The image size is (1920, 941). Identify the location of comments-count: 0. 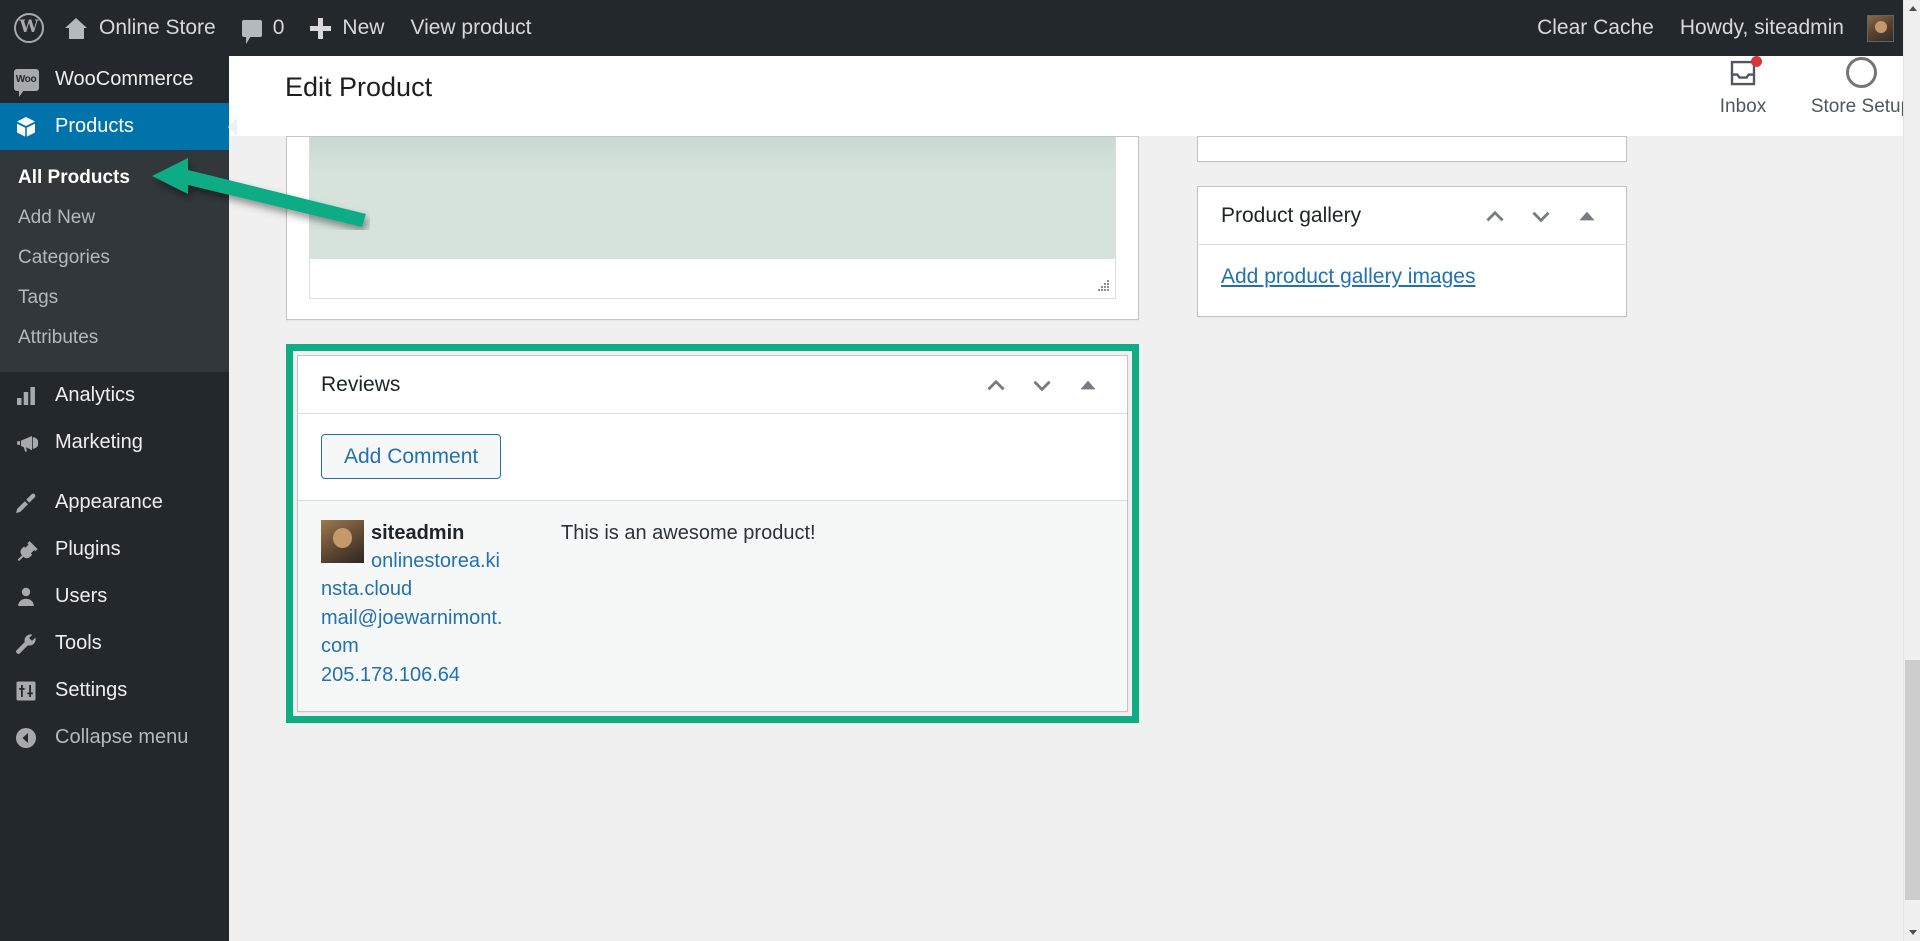
(278, 27).